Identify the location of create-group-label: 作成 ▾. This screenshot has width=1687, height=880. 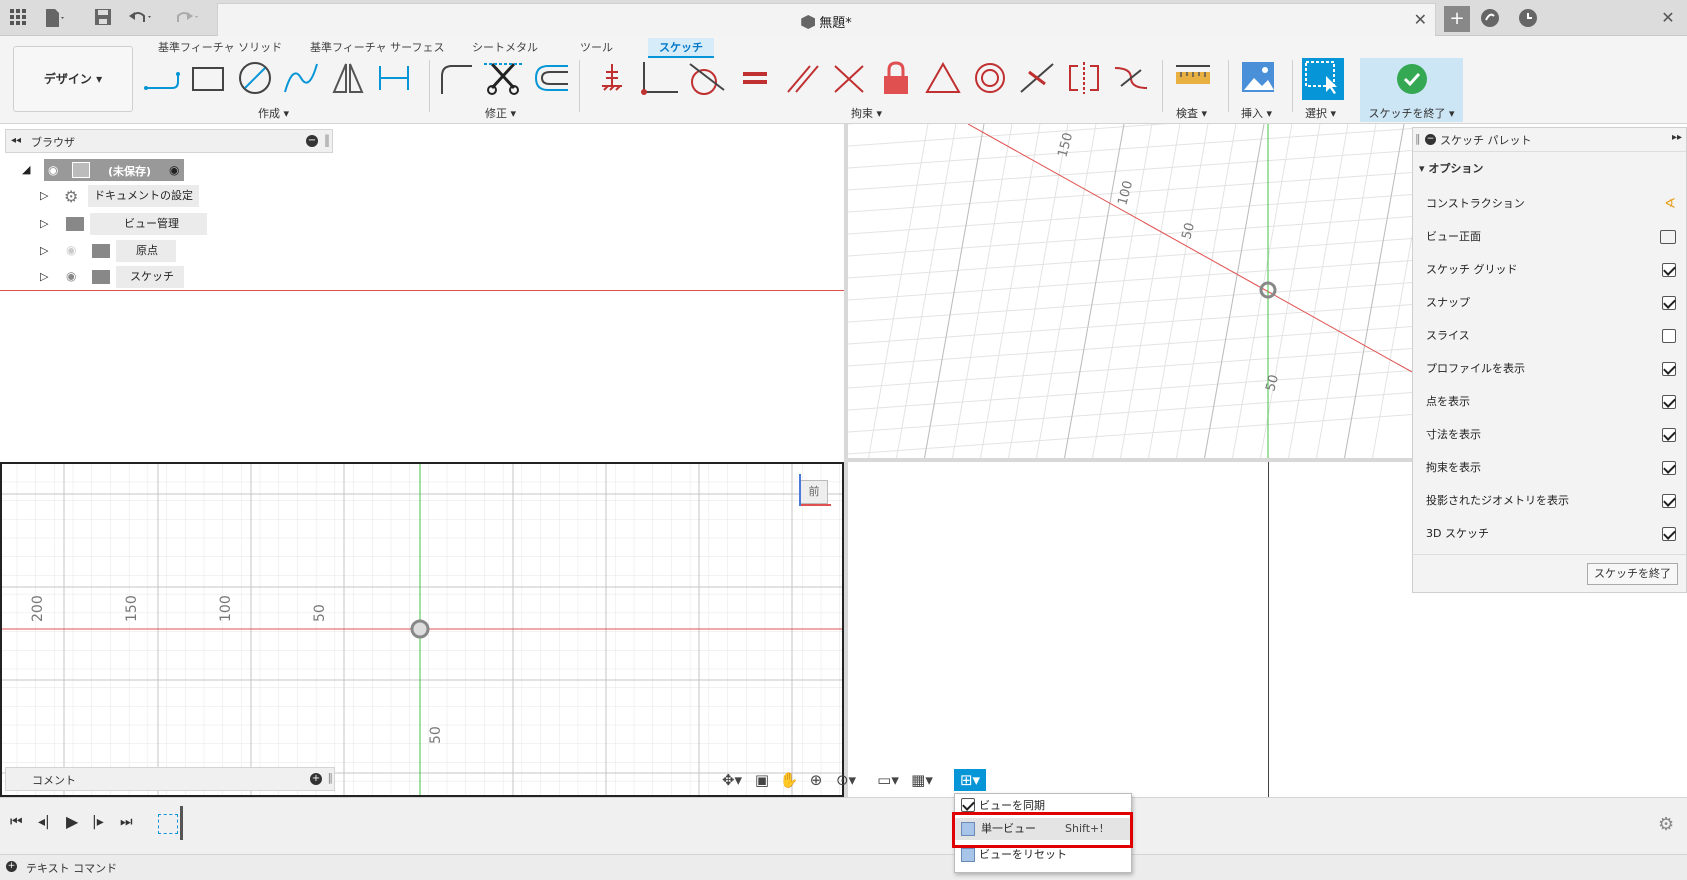
(273, 113).